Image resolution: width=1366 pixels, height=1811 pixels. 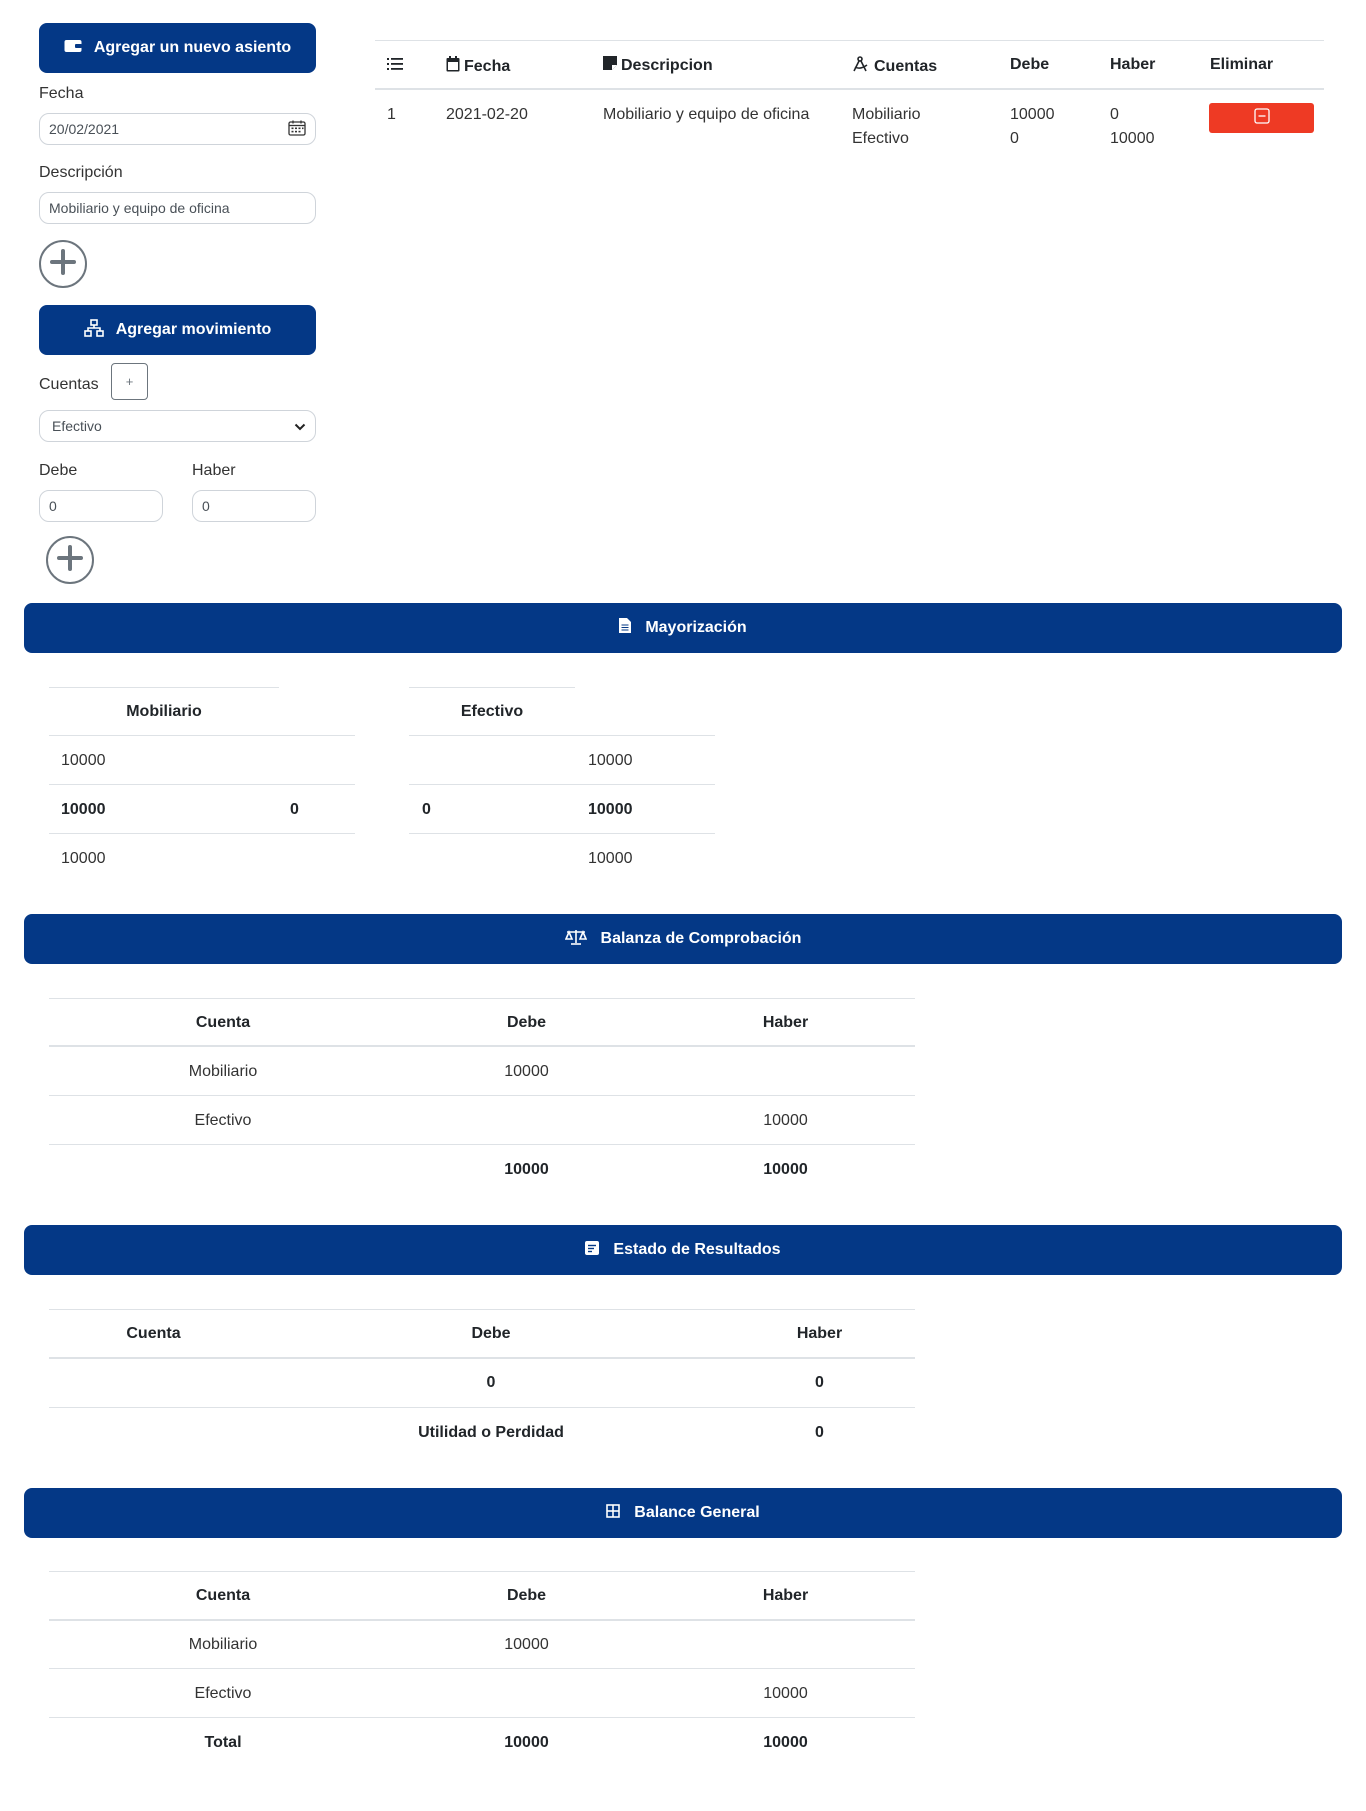 I want to click on t-account-total-debe: 10000, so click(x=83, y=809).